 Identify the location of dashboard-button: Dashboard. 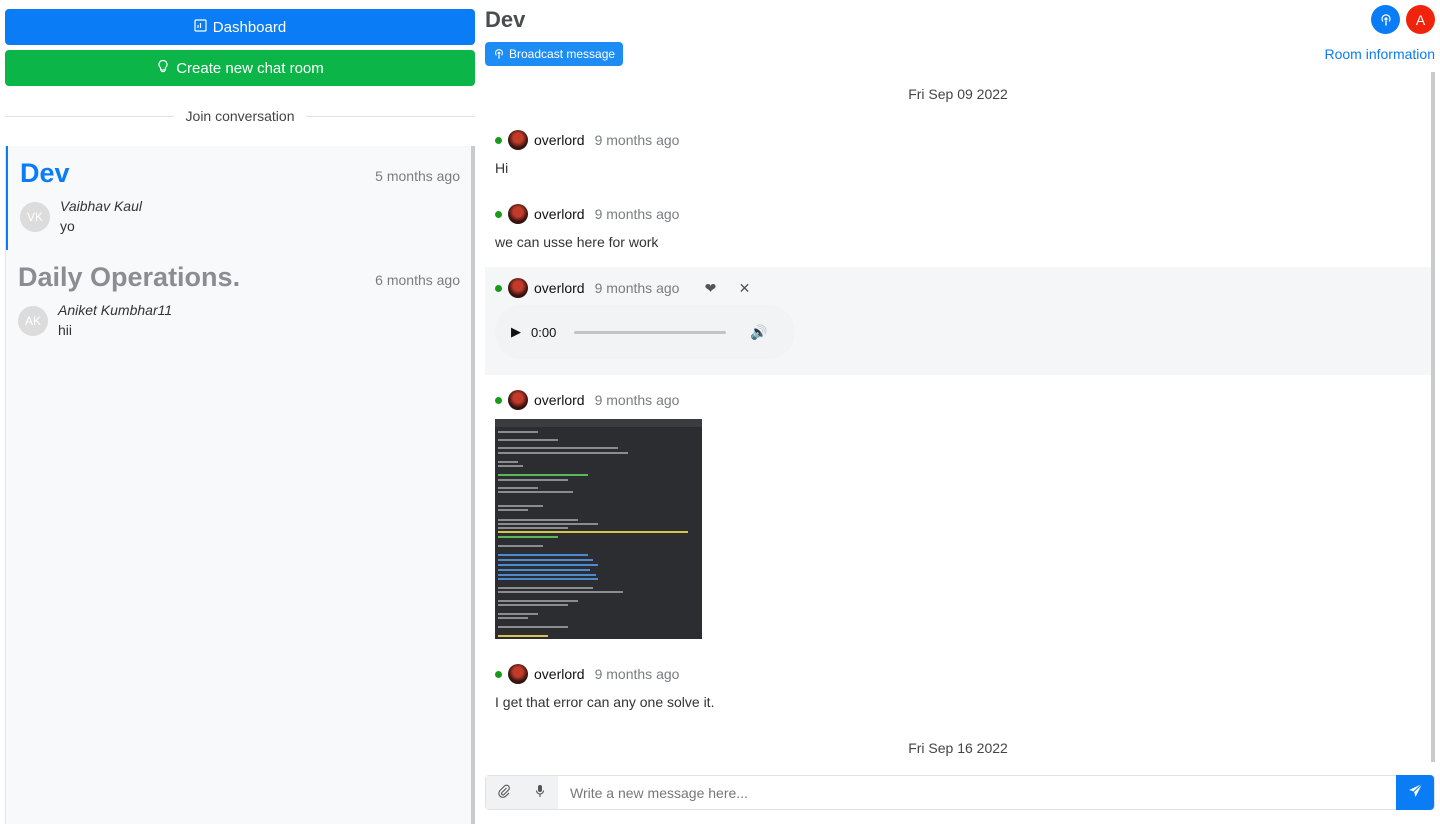
(240, 27).